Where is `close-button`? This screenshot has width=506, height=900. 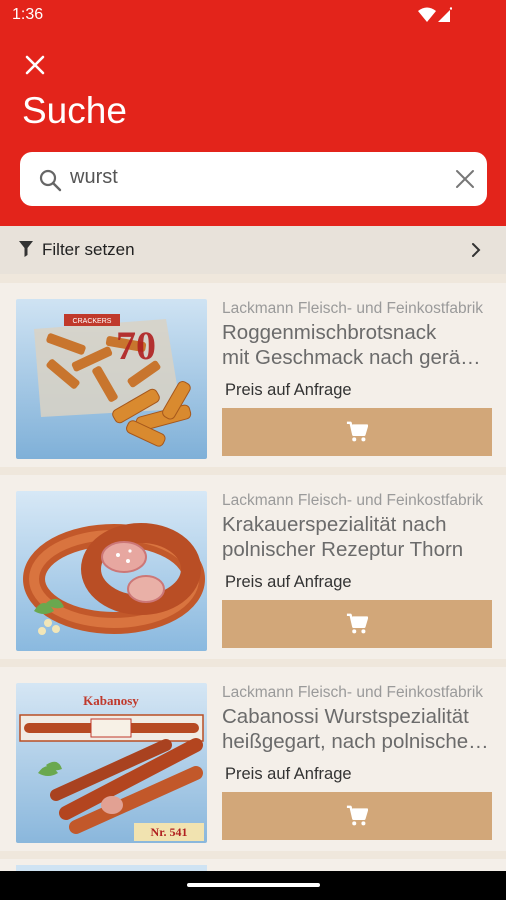 close-button is located at coordinates (35, 65).